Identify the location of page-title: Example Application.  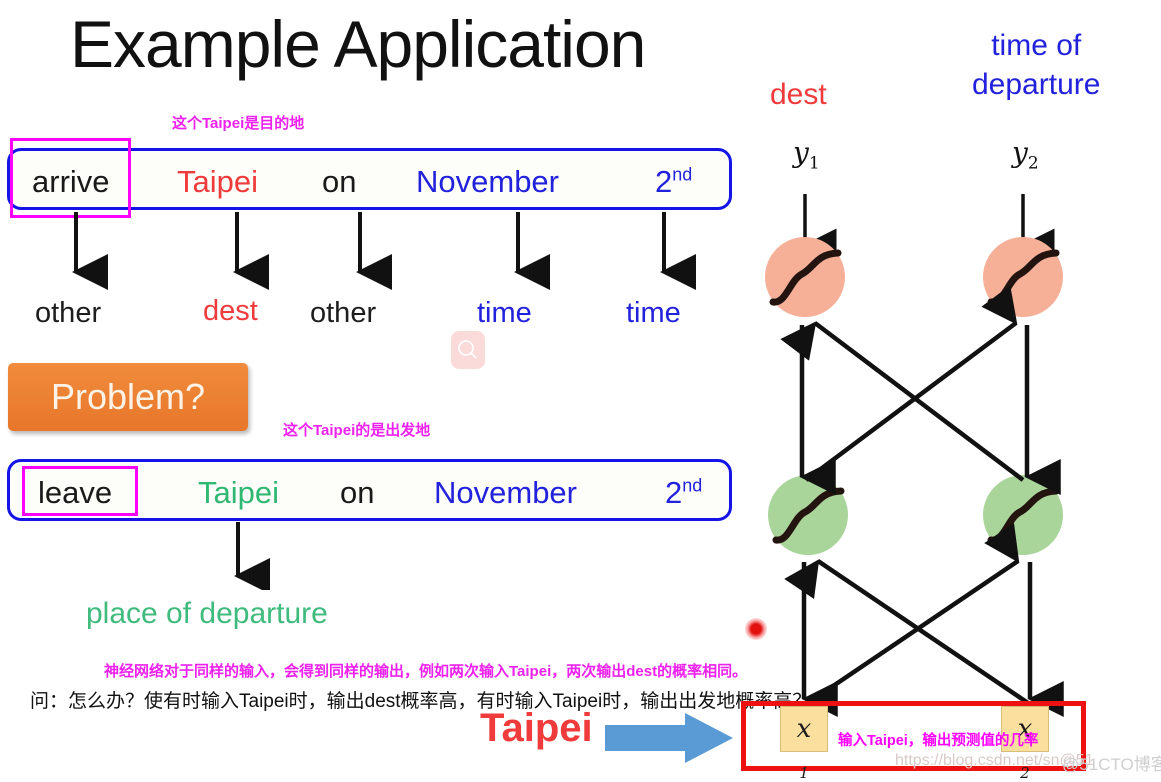
(358, 44).